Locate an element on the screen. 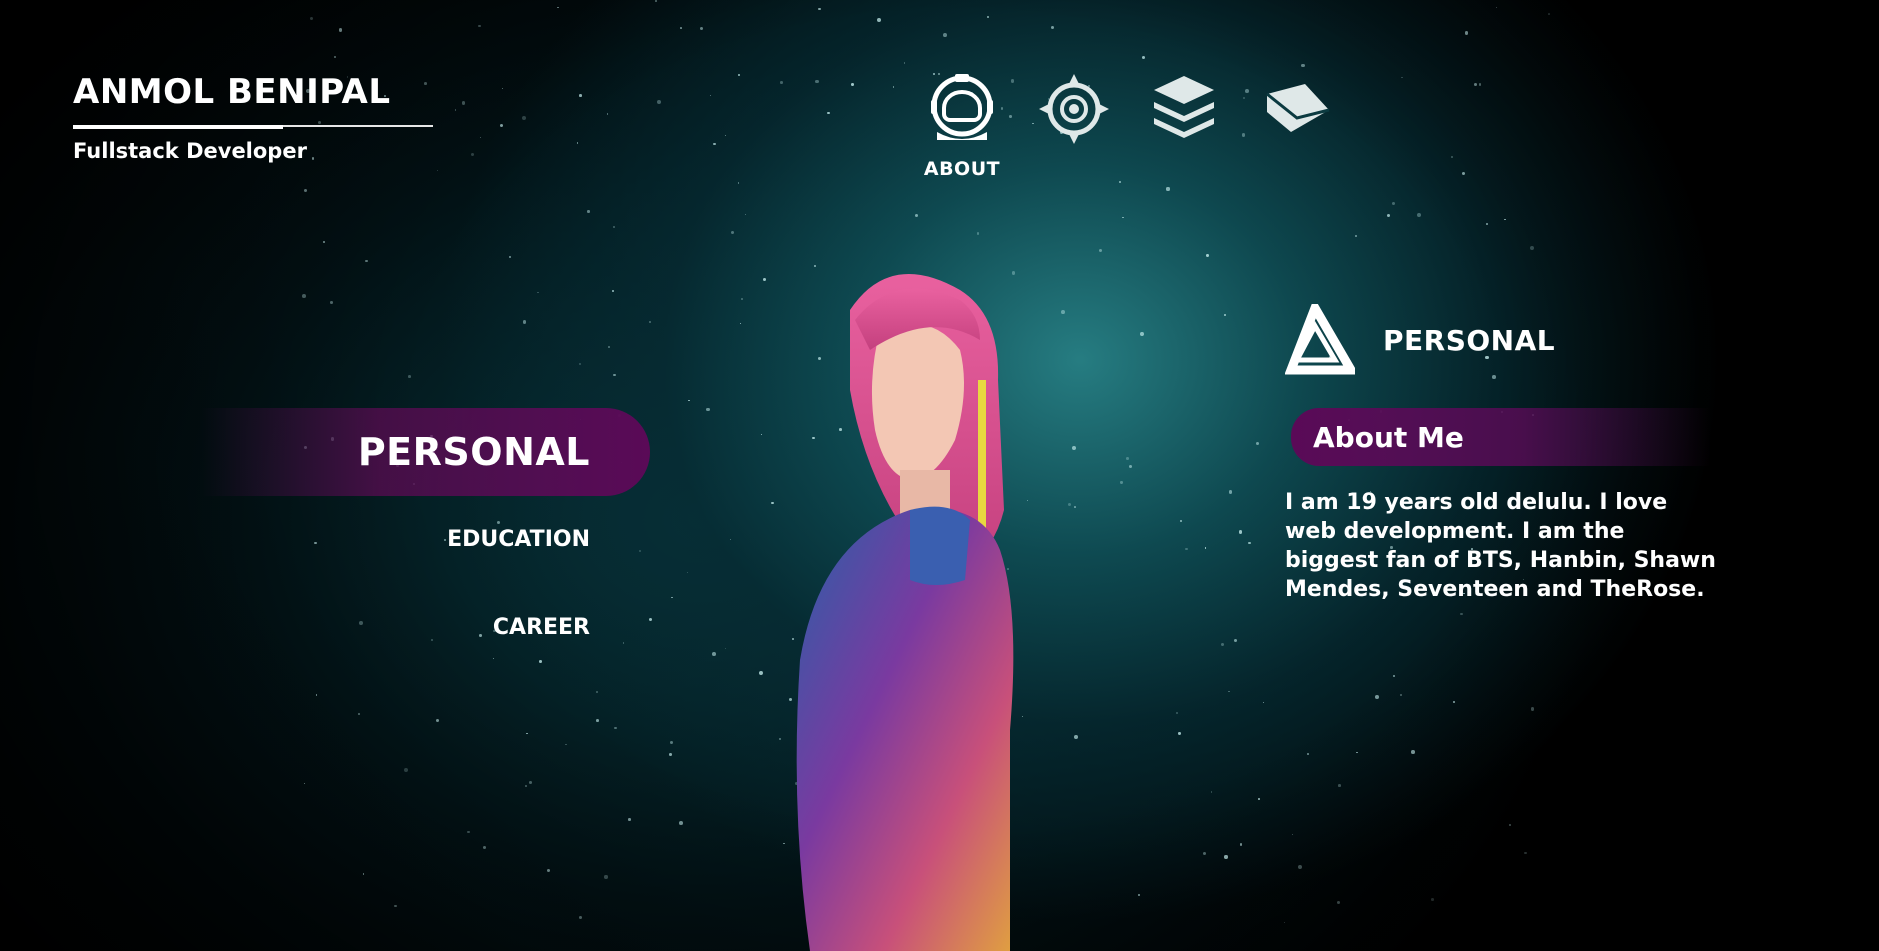  target-eye-icon is located at coordinates (1074, 109).